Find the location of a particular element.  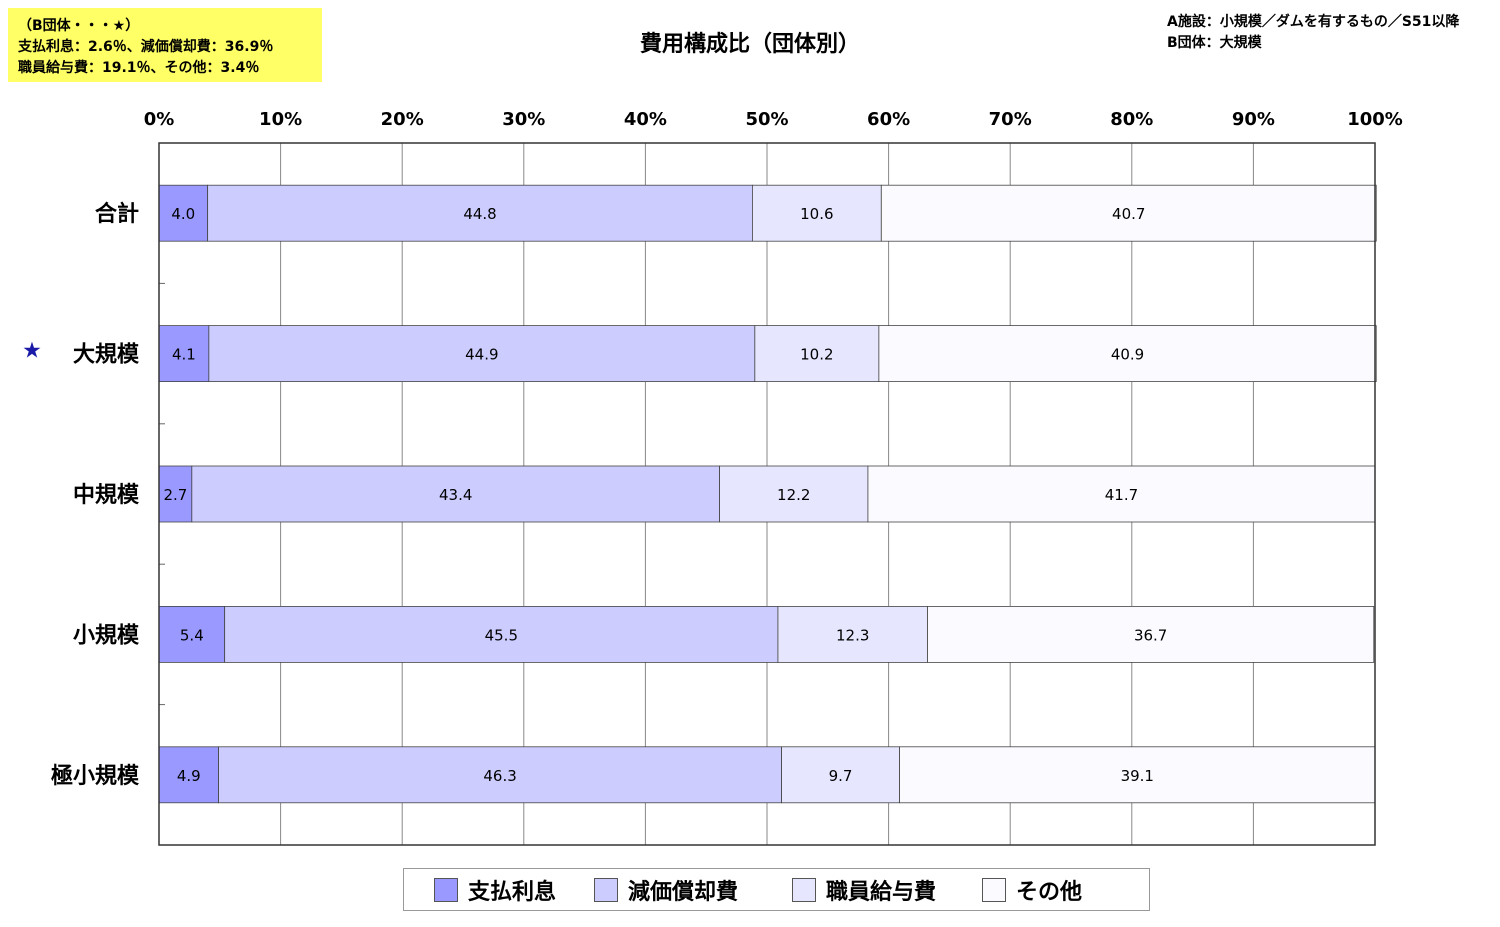

category-label: 極小規模 is located at coordinates (95, 776).